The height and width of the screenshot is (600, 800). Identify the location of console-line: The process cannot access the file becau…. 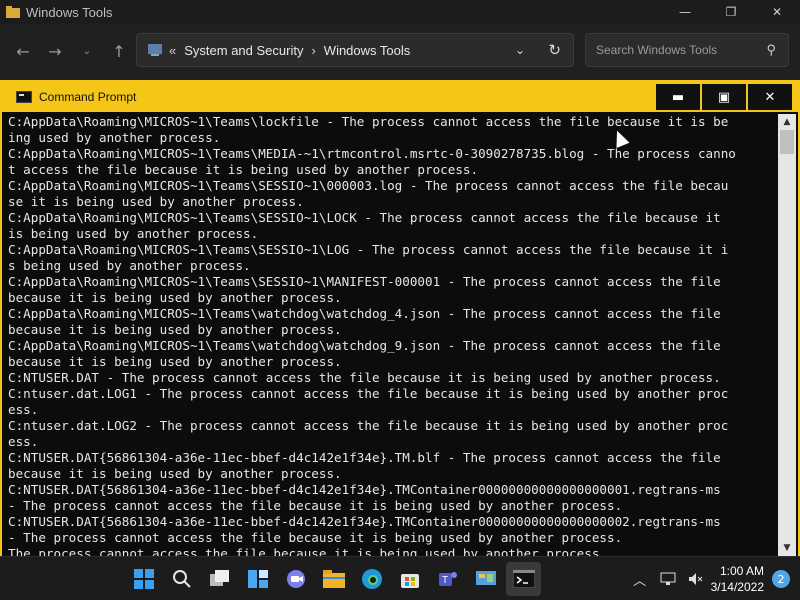
(307, 551).